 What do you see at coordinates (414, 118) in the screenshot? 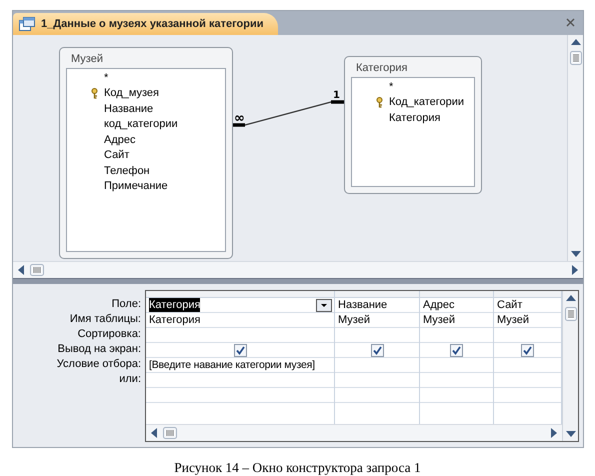
I see `field-name: Категория` at bounding box center [414, 118].